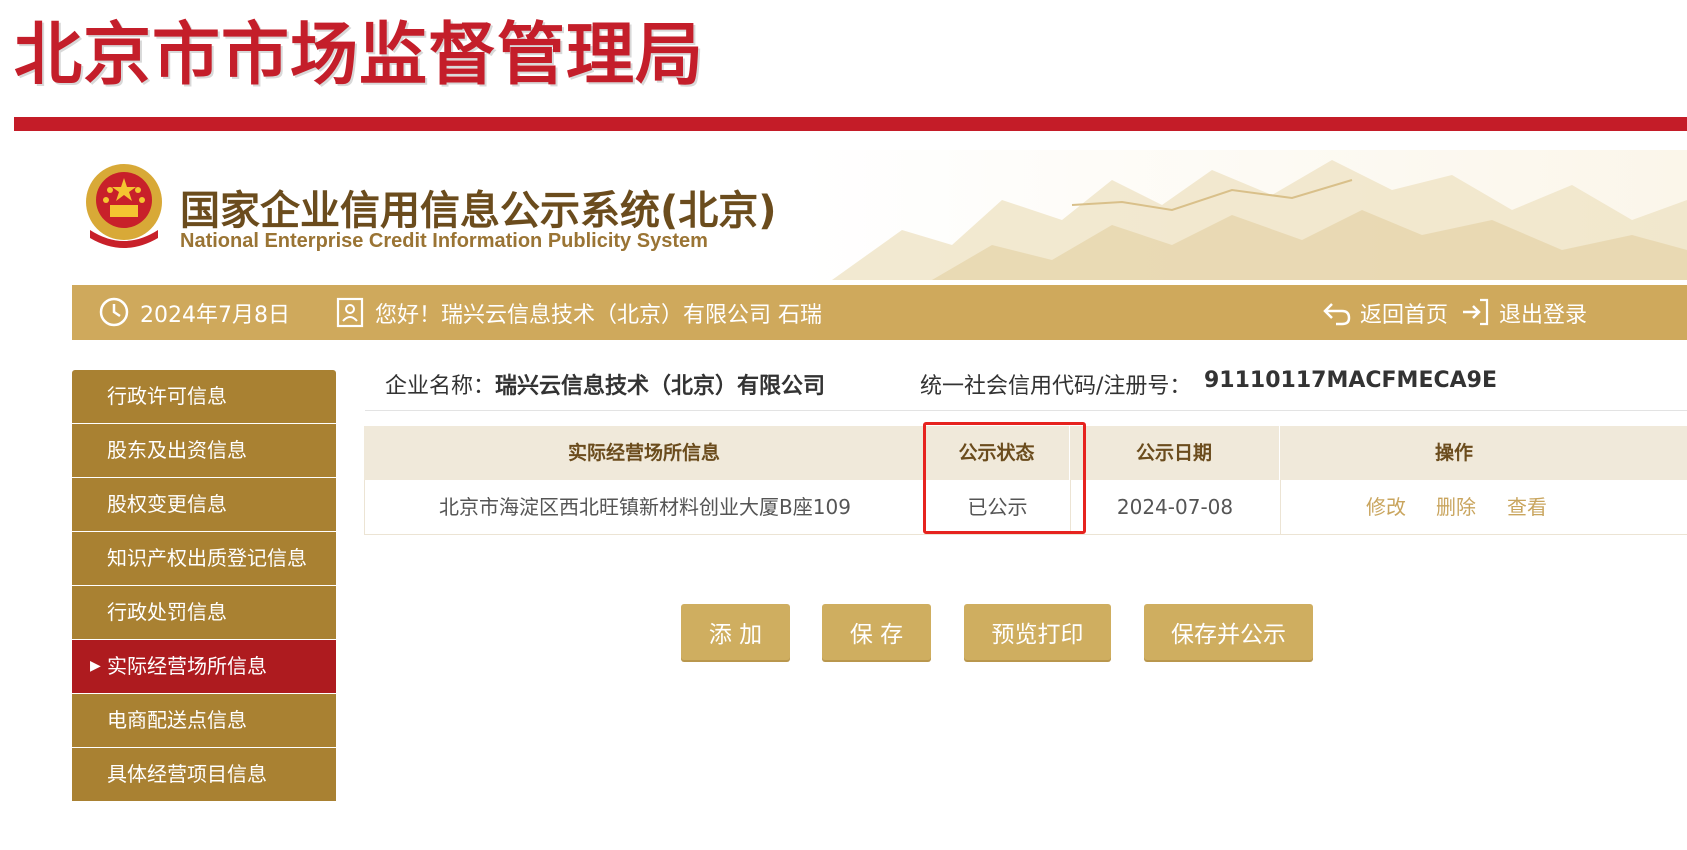 Image resolution: width=1687 pixels, height=850 pixels. I want to click on publicity-date: 2024-07-08, so click(1175, 507).